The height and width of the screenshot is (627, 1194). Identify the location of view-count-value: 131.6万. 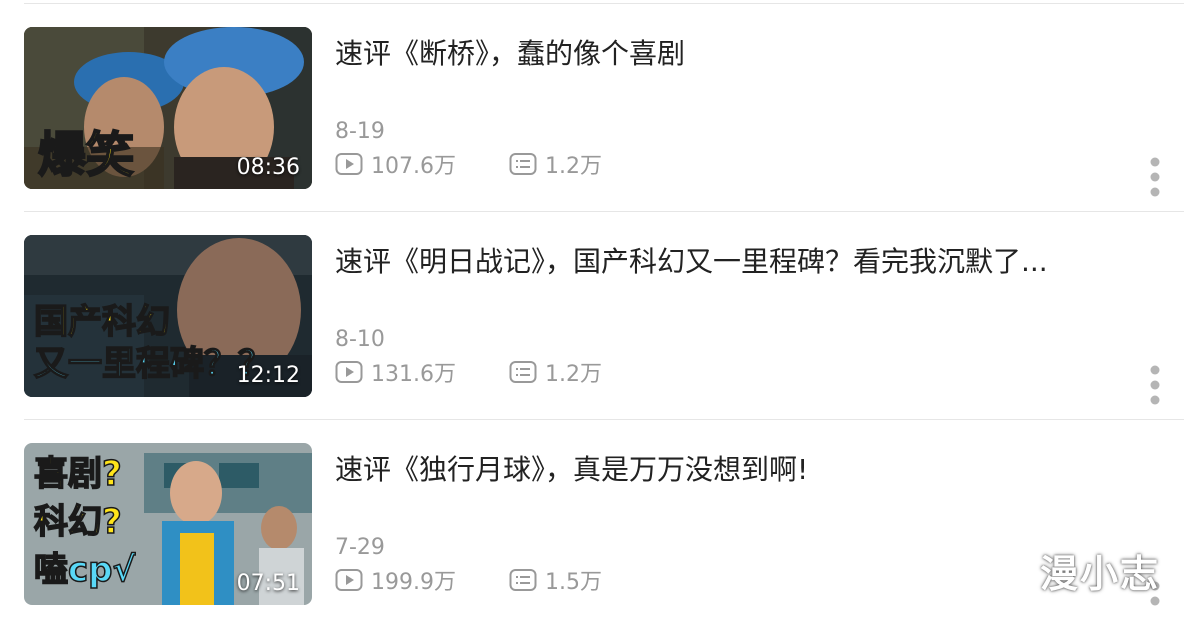
(413, 374).